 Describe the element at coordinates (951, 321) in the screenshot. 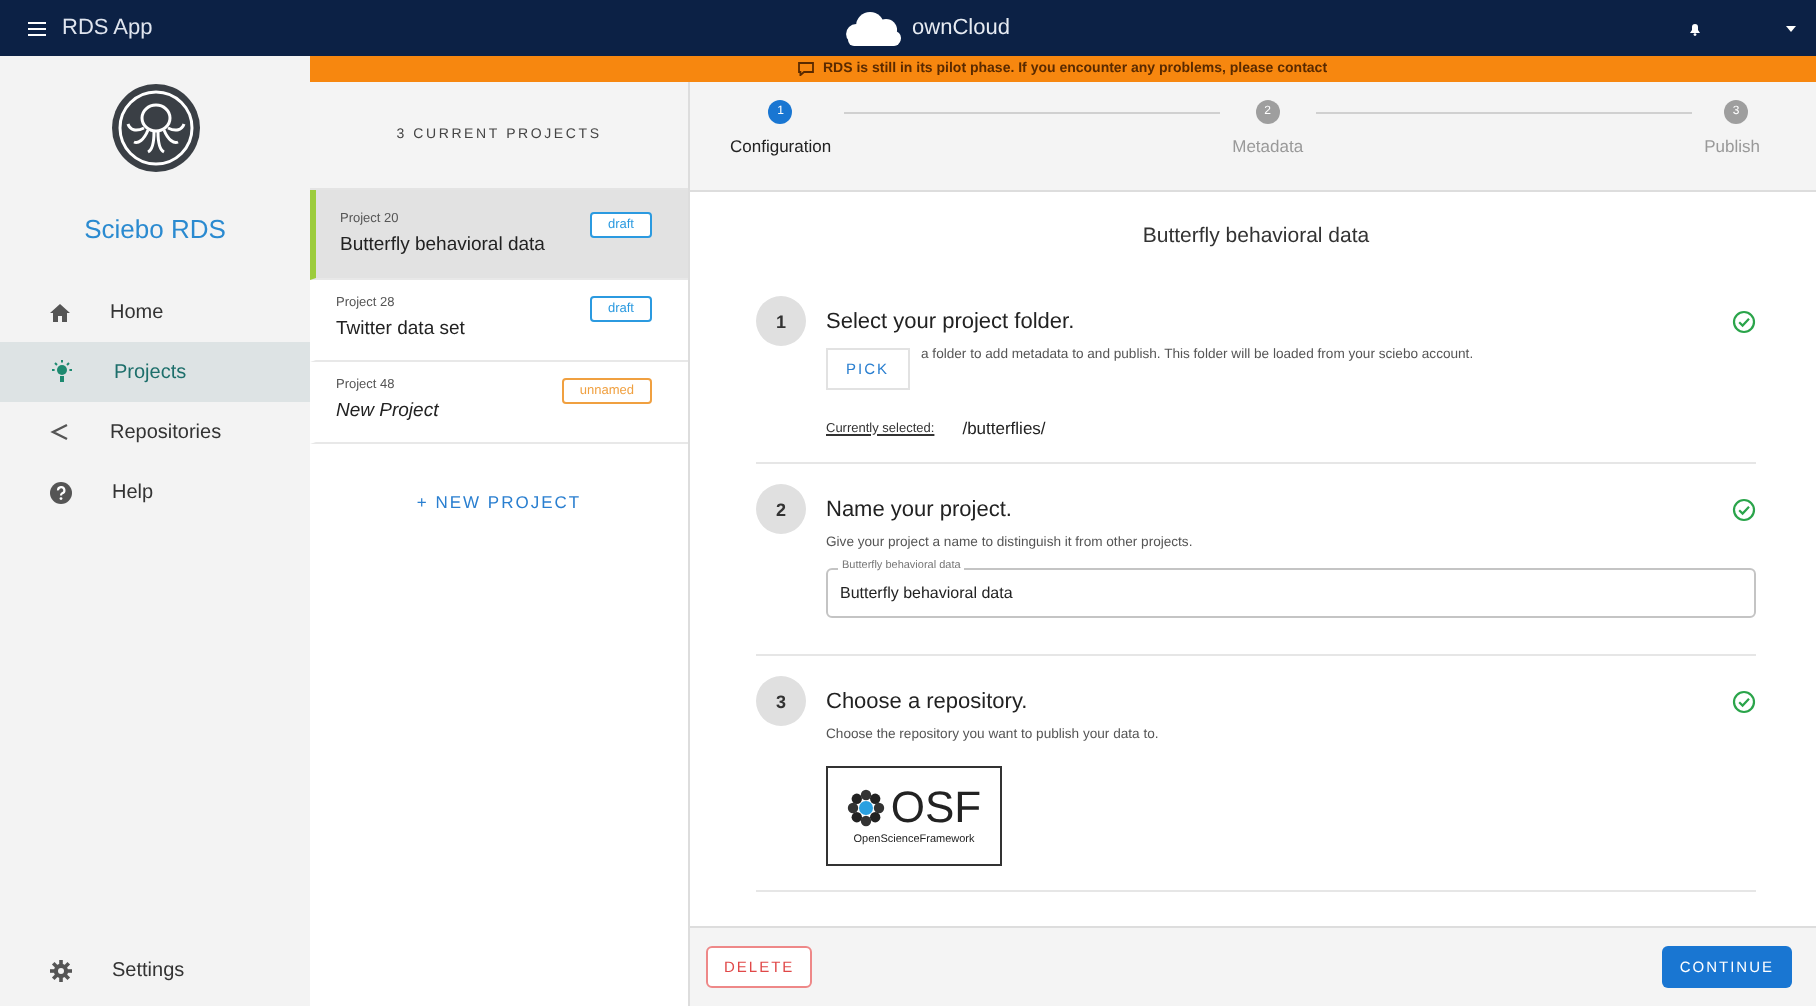

I see `section-title: Select your project folder.` at that location.